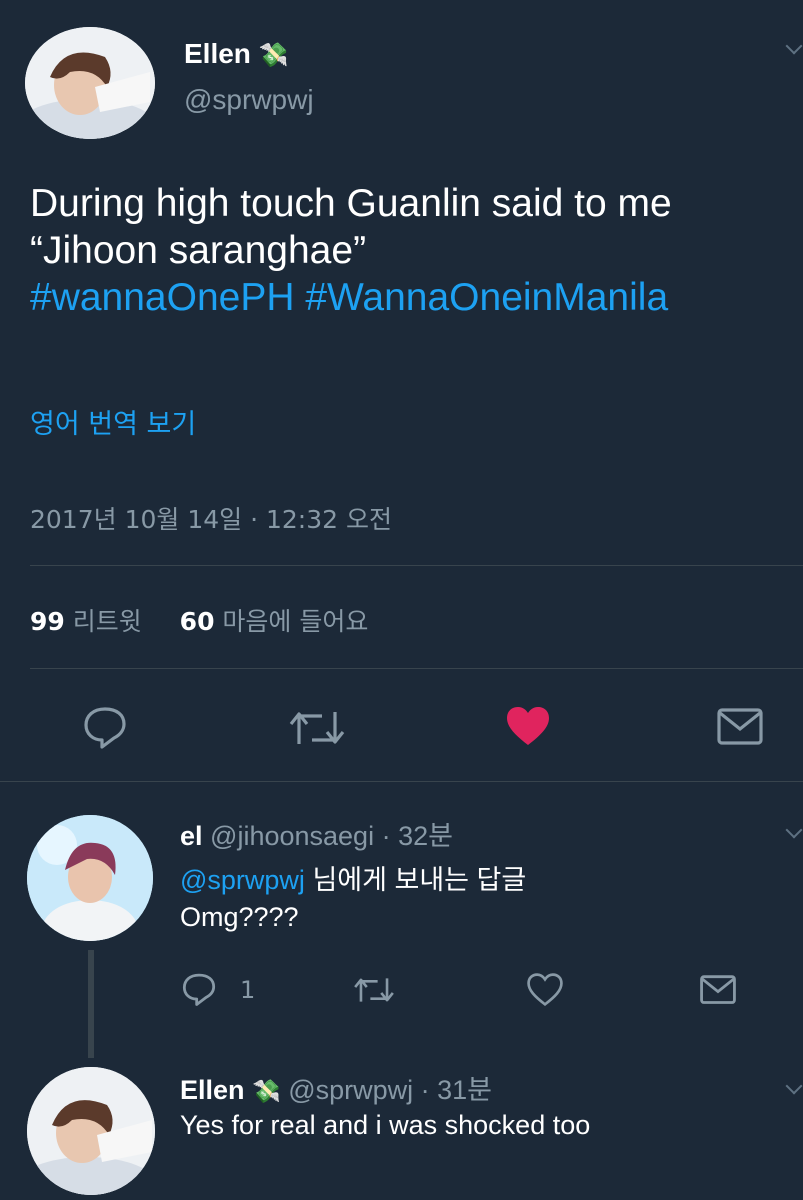 This screenshot has height=1200, width=803. Describe the element at coordinates (351, 203) in the screenshot. I see `tweet-text-line1: During high touch Guanlin said to me` at that location.